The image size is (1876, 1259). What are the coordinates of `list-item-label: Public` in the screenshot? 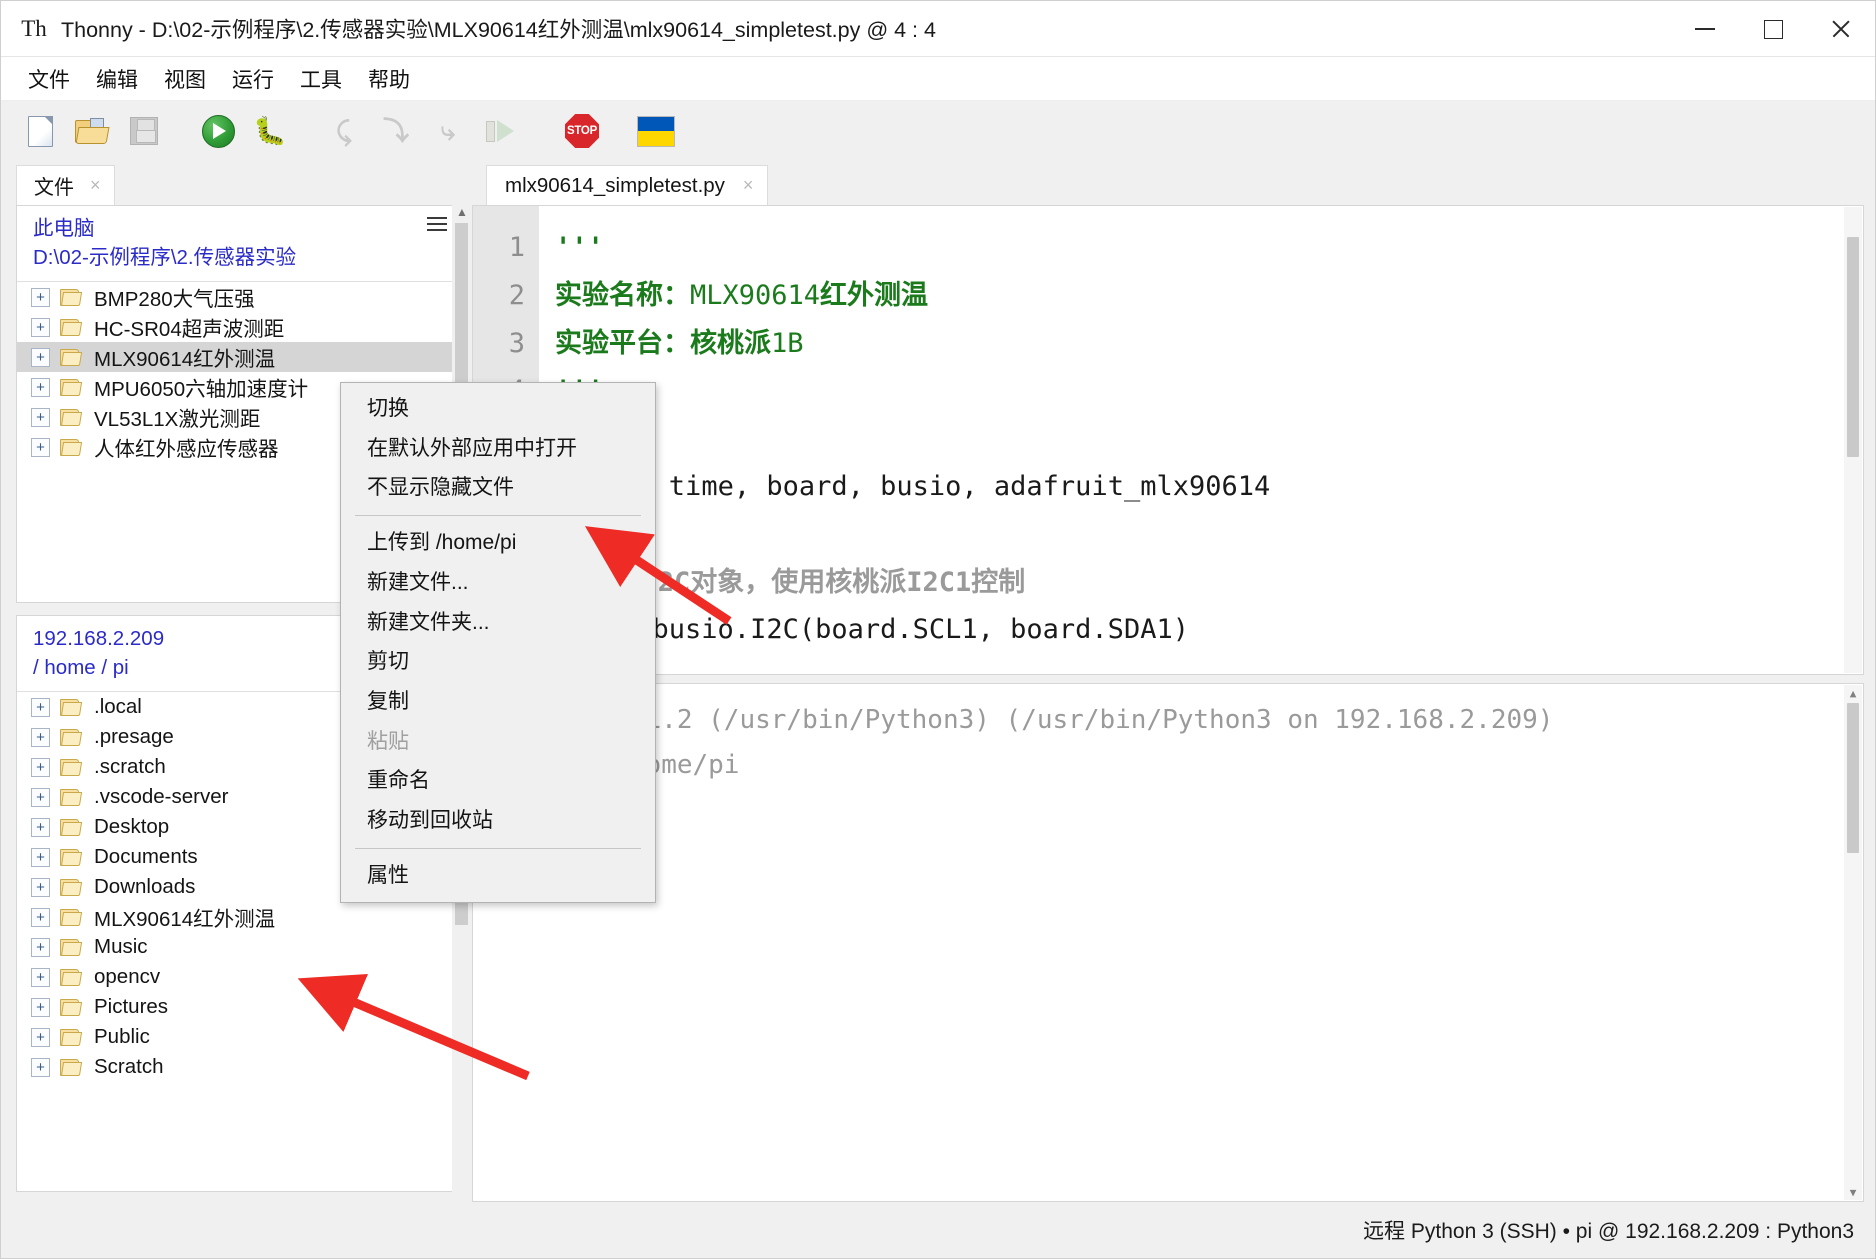 It's located at (122, 1037).